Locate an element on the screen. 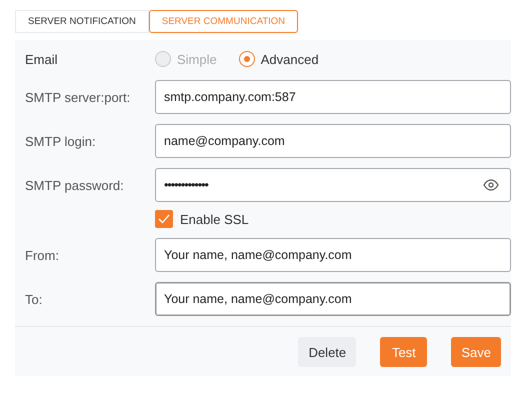 The width and height of the screenshot is (520, 400). ssl-checkbox: Enable SSL is located at coordinates (333, 219).